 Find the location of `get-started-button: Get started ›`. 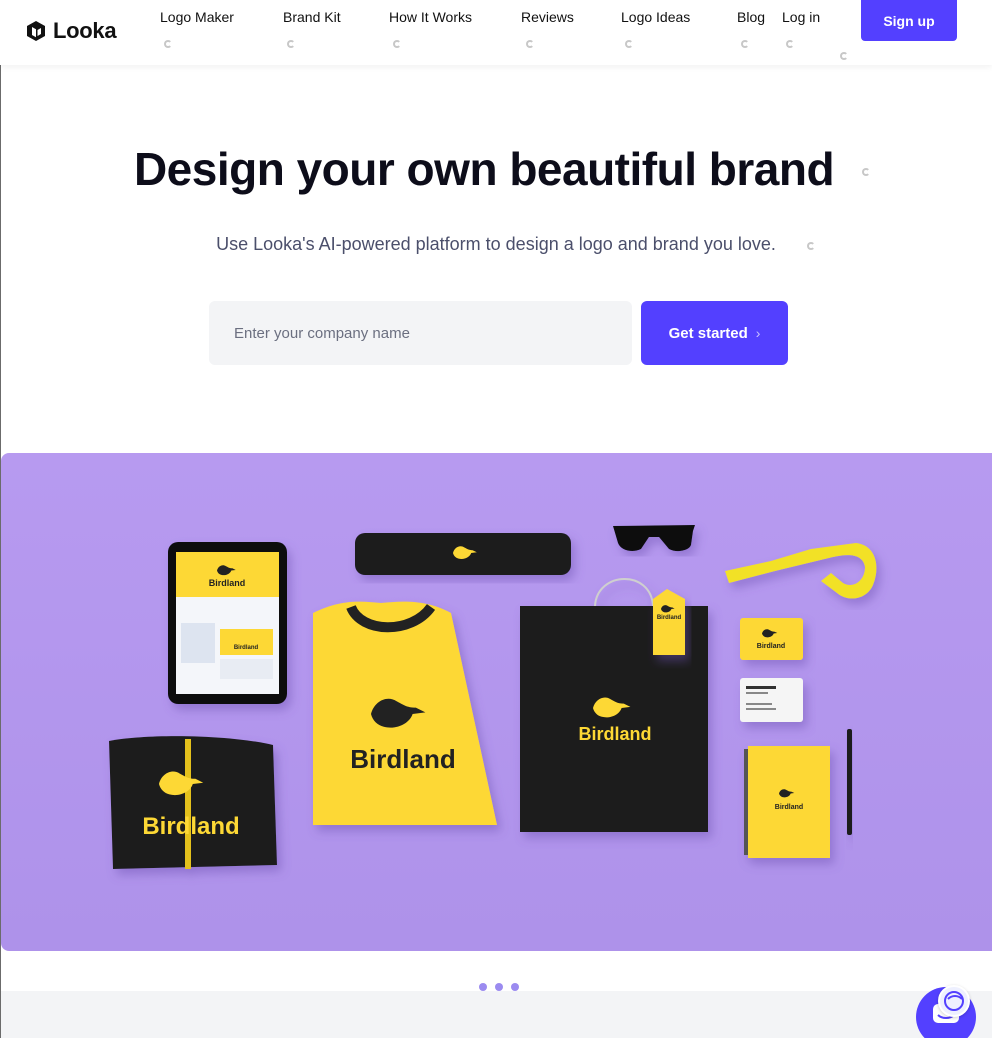

get-started-button: Get started › is located at coordinates (714, 333).